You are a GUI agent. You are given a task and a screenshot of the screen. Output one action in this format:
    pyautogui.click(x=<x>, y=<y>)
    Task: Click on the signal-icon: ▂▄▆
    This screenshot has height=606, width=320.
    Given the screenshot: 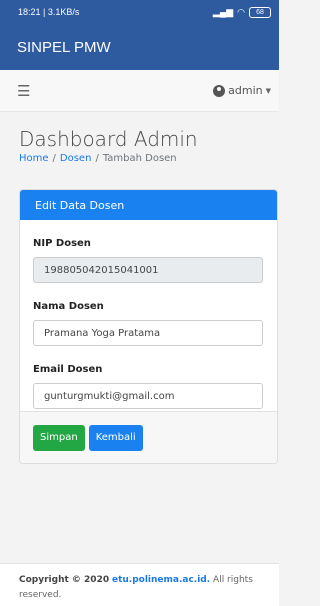 What is the action you would take?
    pyautogui.click(x=223, y=11)
    